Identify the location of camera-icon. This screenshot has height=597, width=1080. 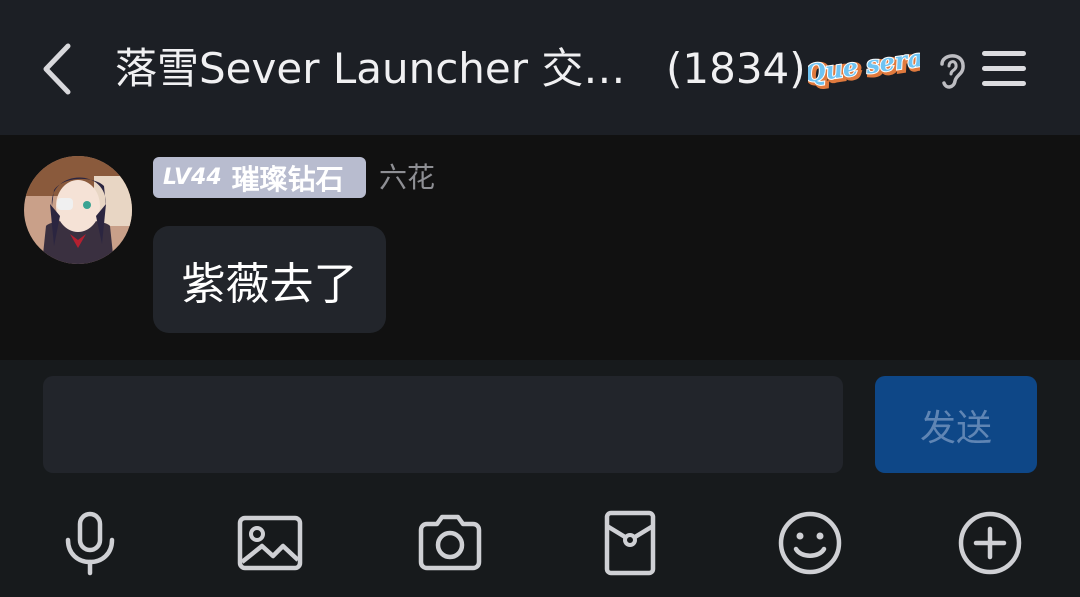
(450, 542).